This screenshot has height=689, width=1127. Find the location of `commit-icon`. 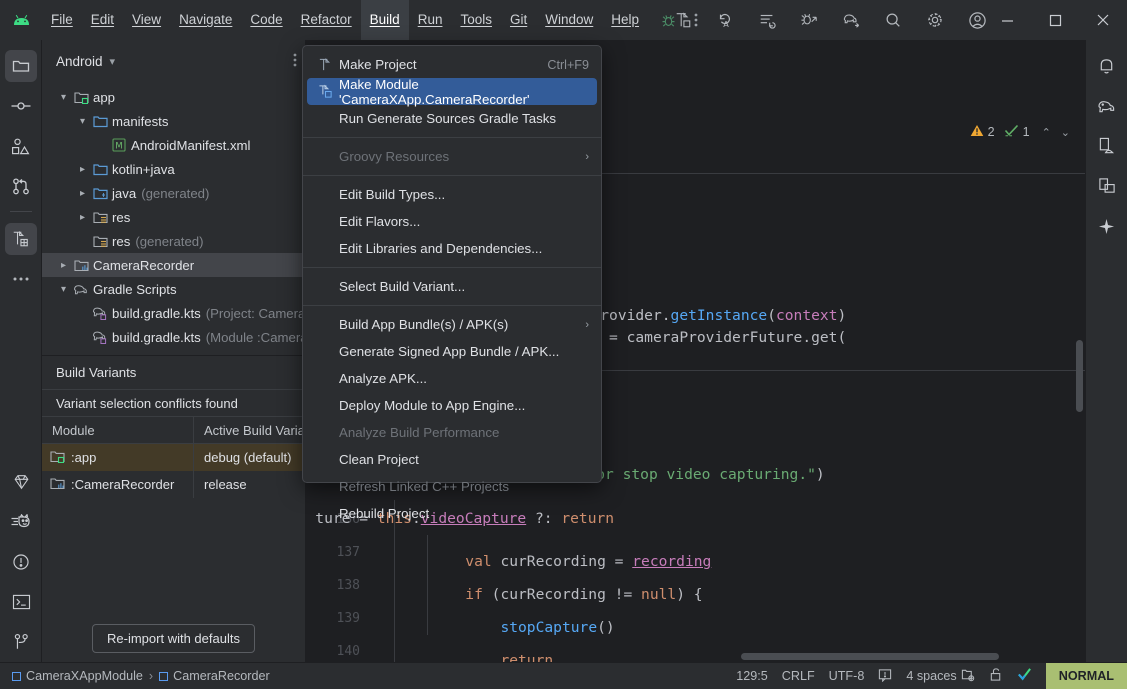

commit-icon is located at coordinates (21, 106).